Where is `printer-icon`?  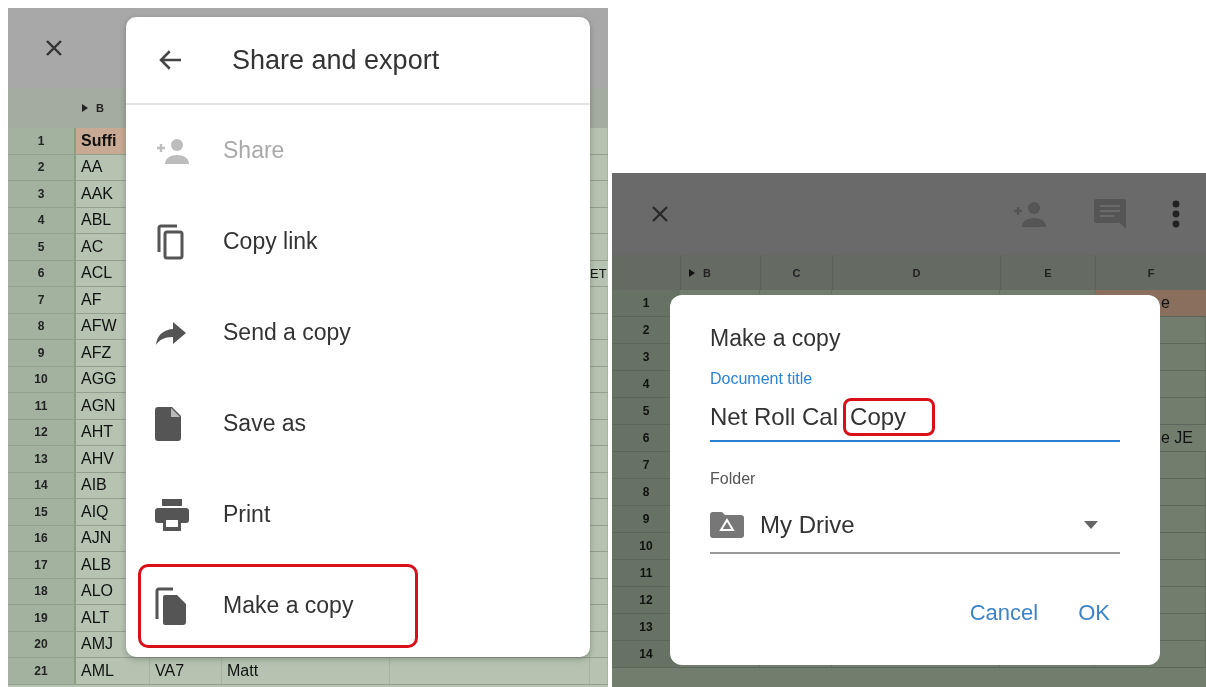 printer-icon is located at coordinates (172, 514).